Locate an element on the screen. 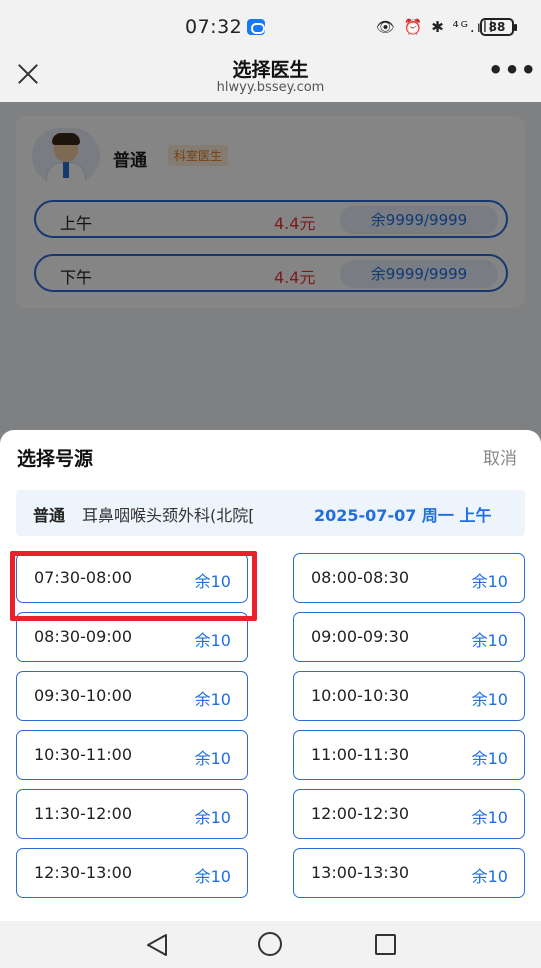  time-slot-1100: 11:00-11:30 余10 is located at coordinates (409, 755).